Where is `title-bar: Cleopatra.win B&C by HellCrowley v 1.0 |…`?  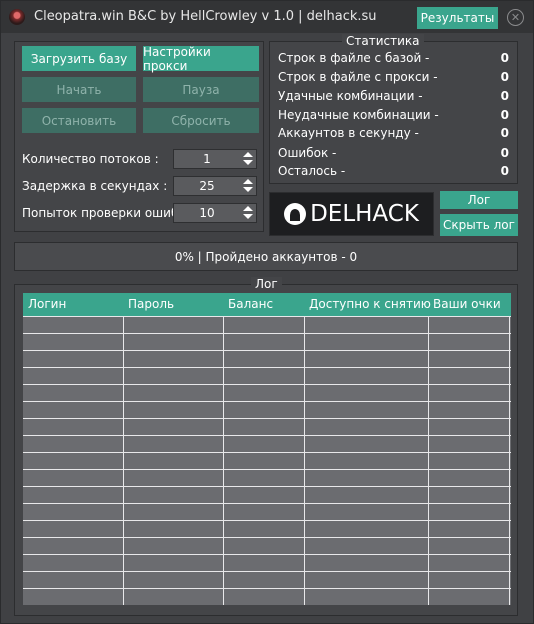 title-bar: Cleopatra.win B&C by HellCrowley v 1.0 |… is located at coordinates (267, 17).